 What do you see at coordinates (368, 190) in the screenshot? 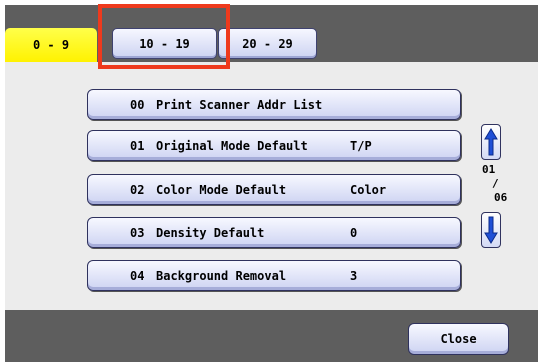
I see `item-value: Color` at bounding box center [368, 190].